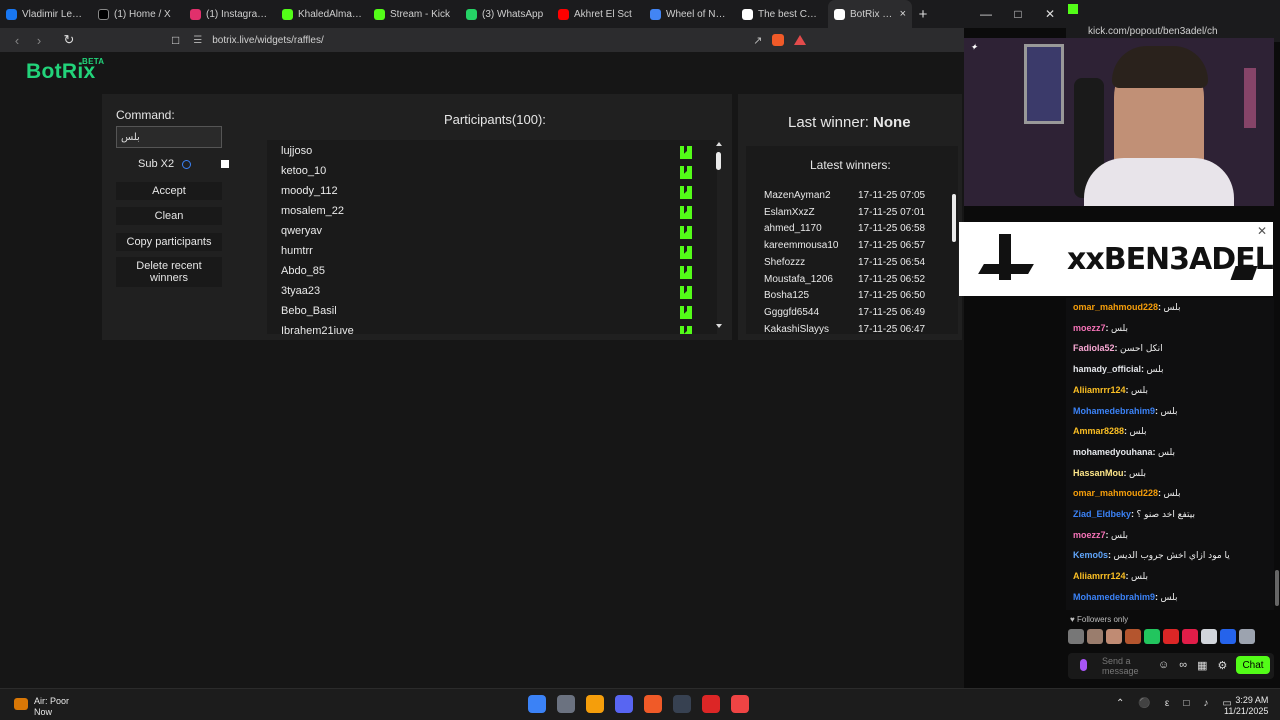  What do you see at coordinates (1277, 405) in the screenshot?
I see `chat-scrollbar` at bounding box center [1277, 405].